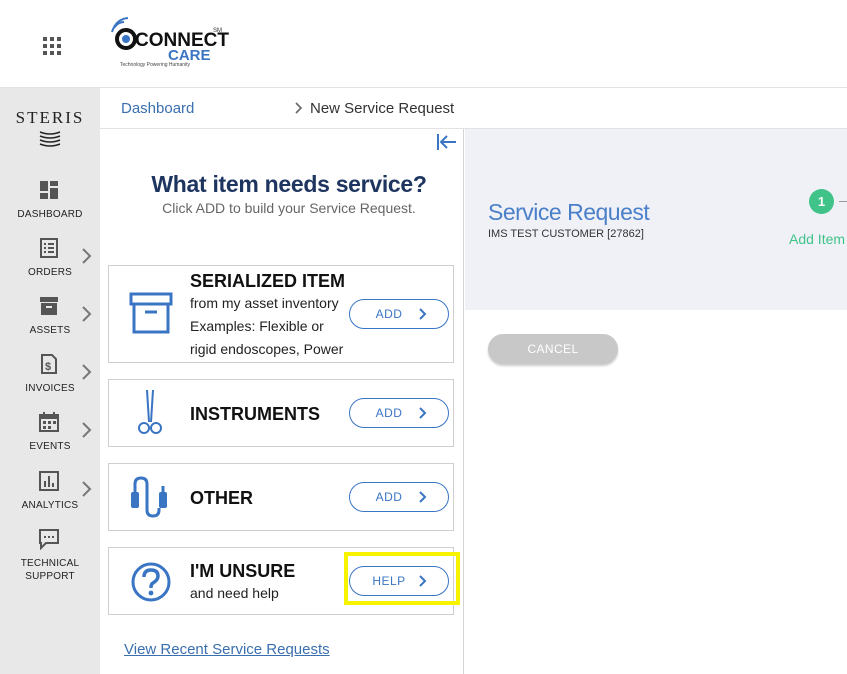  What do you see at coordinates (243, 571) in the screenshot?
I see `card-title: I'M UNSURE` at bounding box center [243, 571].